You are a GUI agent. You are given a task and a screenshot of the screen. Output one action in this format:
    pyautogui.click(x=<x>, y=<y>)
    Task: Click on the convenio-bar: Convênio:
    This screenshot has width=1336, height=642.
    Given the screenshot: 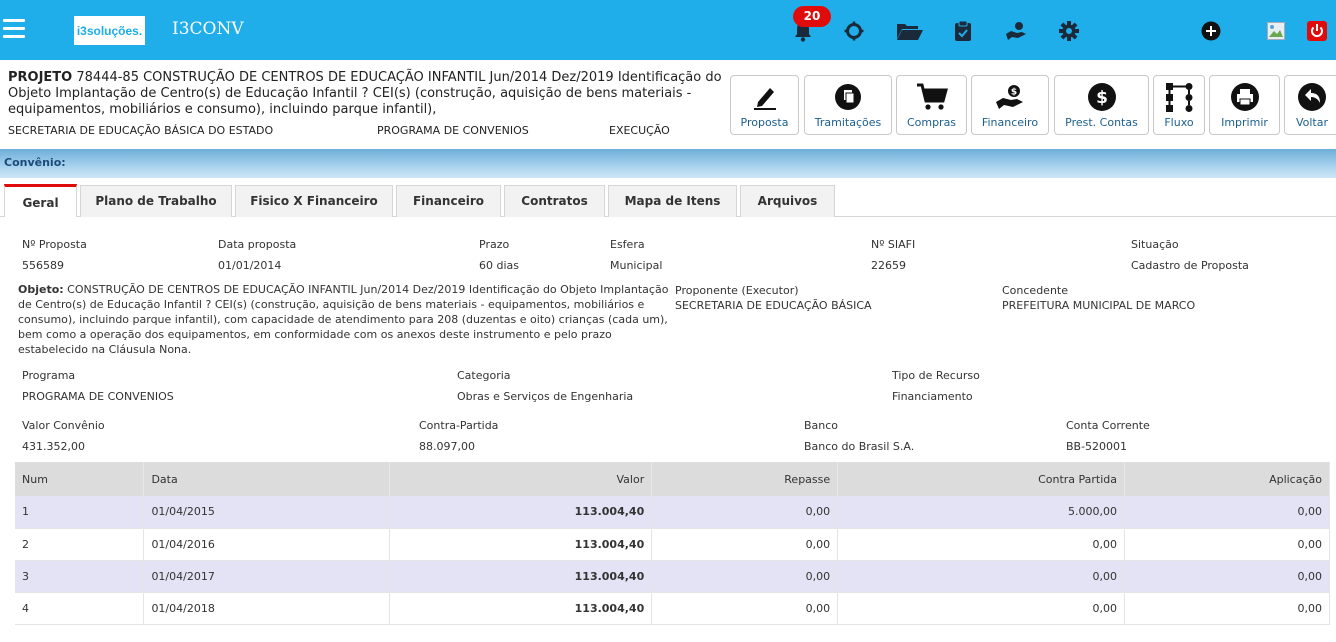 What is the action you would take?
    pyautogui.click(x=668, y=163)
    